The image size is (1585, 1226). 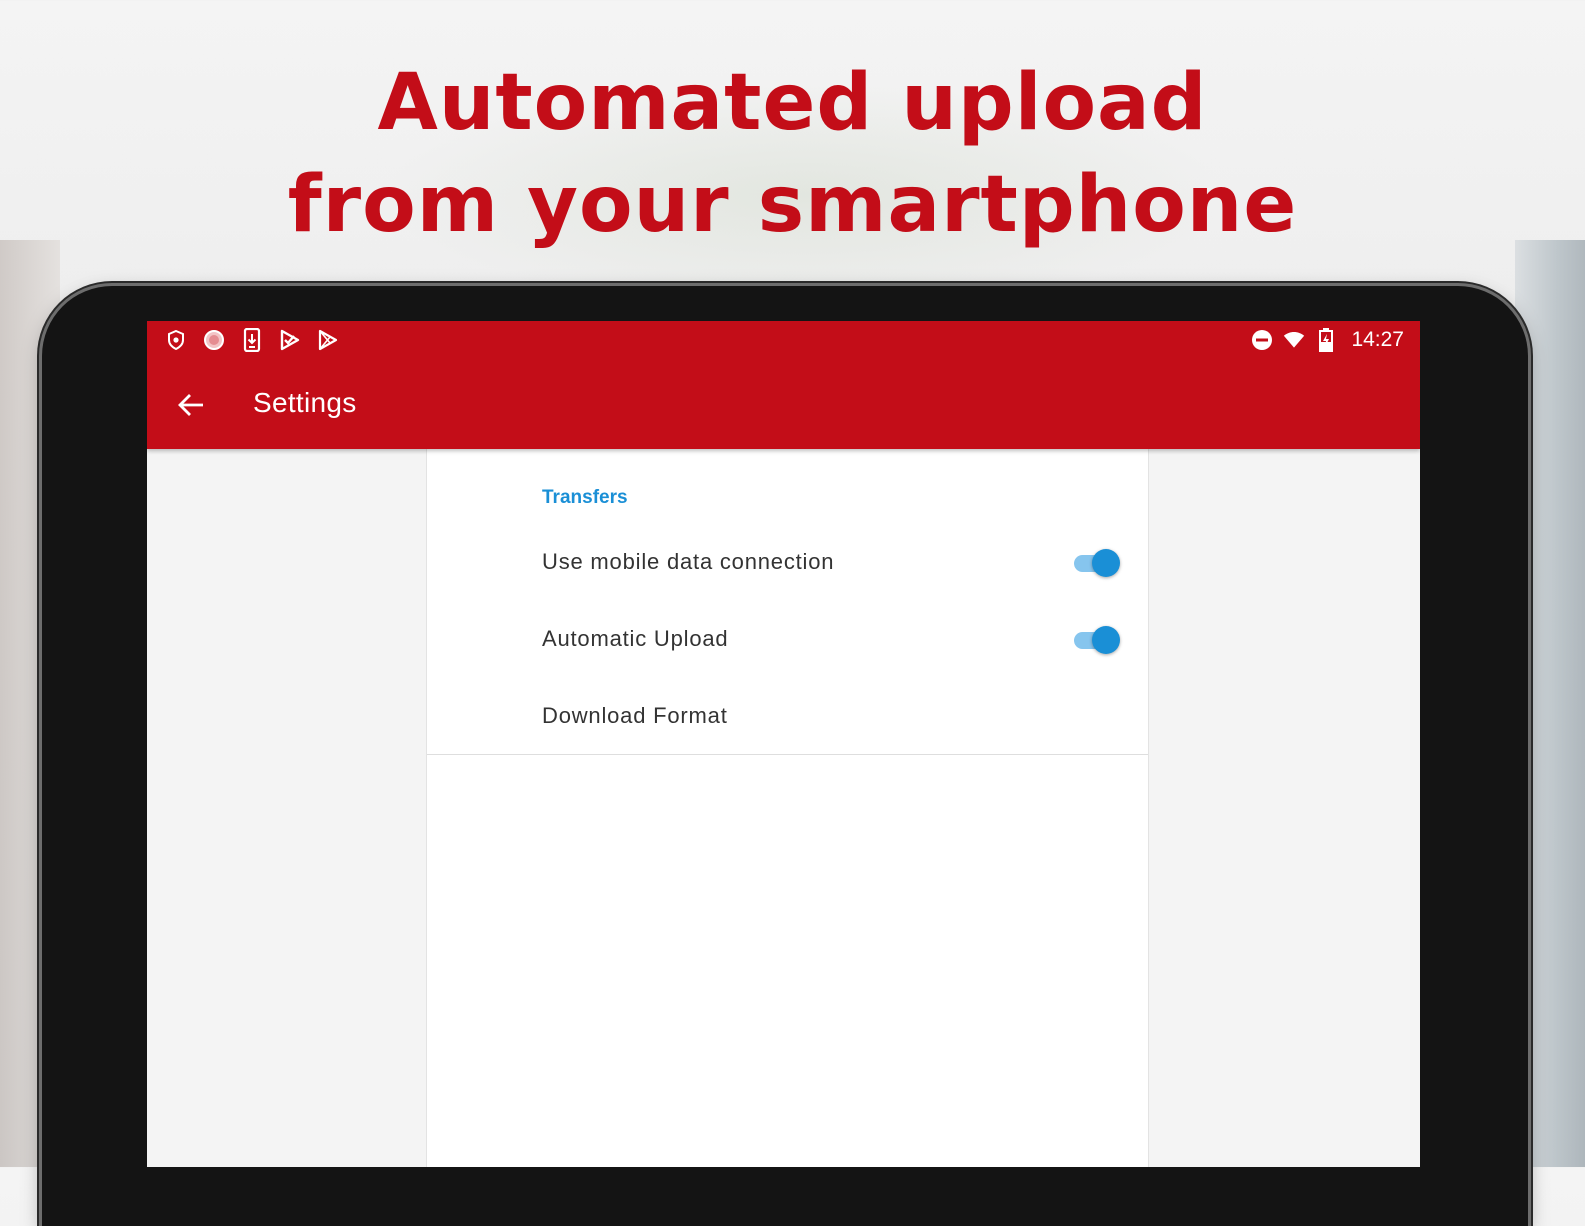 I want to click on shield-icon, so click(x=176, y=340).